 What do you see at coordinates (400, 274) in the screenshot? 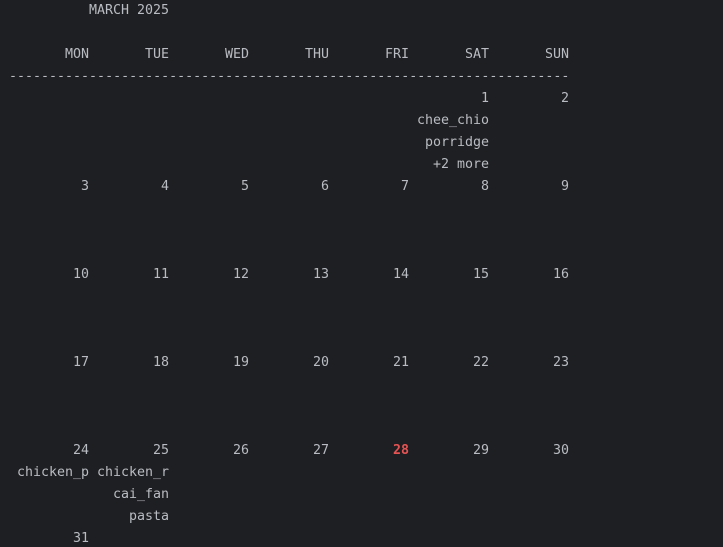
I see `day-cell: 14` at bounding box center [400, 274].